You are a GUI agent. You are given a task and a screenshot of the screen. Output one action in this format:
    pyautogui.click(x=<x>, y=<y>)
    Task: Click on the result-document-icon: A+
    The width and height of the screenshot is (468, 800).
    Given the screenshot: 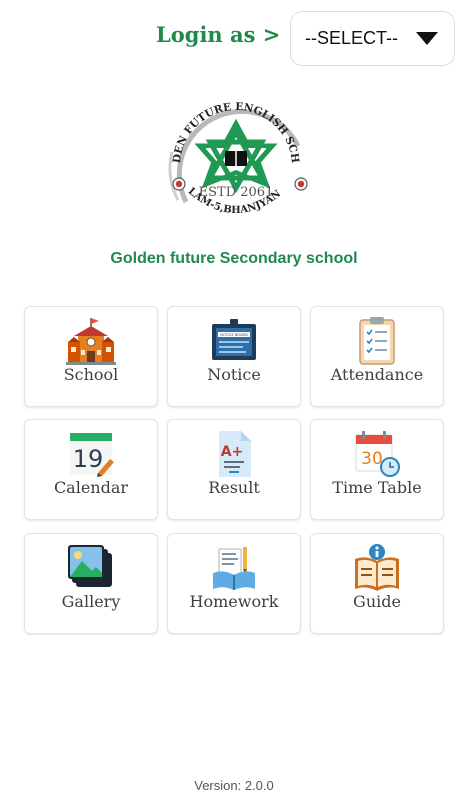 What is the action you would take?
    pyautogui.click(x=235, y=454)
    